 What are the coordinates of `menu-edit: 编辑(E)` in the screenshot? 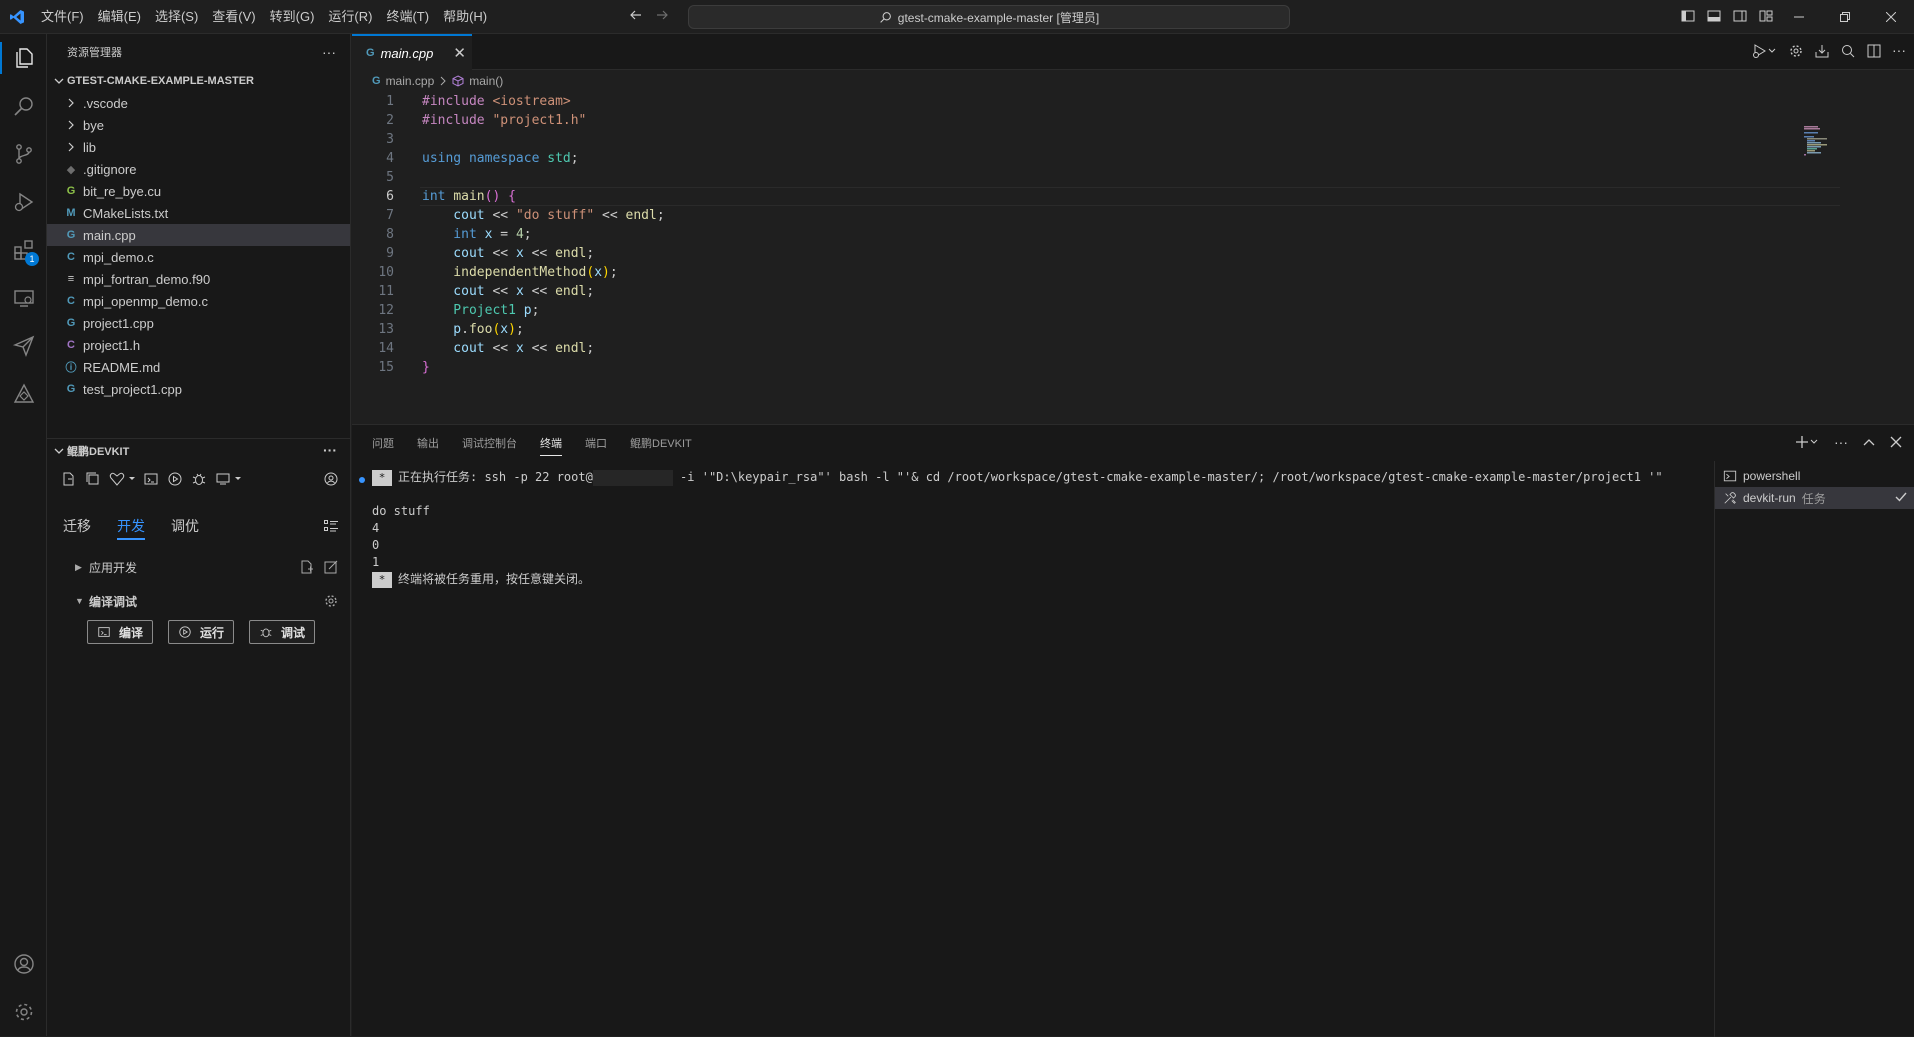 It's located at (119, 17).